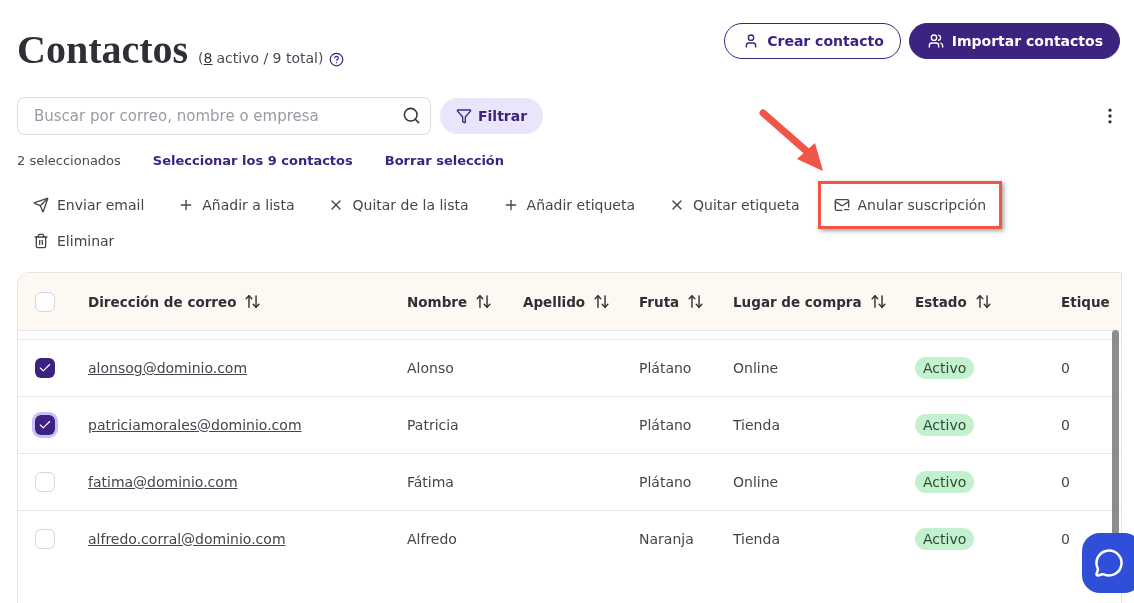 This screenshot has height=603, width=1134. I want to click on select-all-checkbox, so click(45, 301).